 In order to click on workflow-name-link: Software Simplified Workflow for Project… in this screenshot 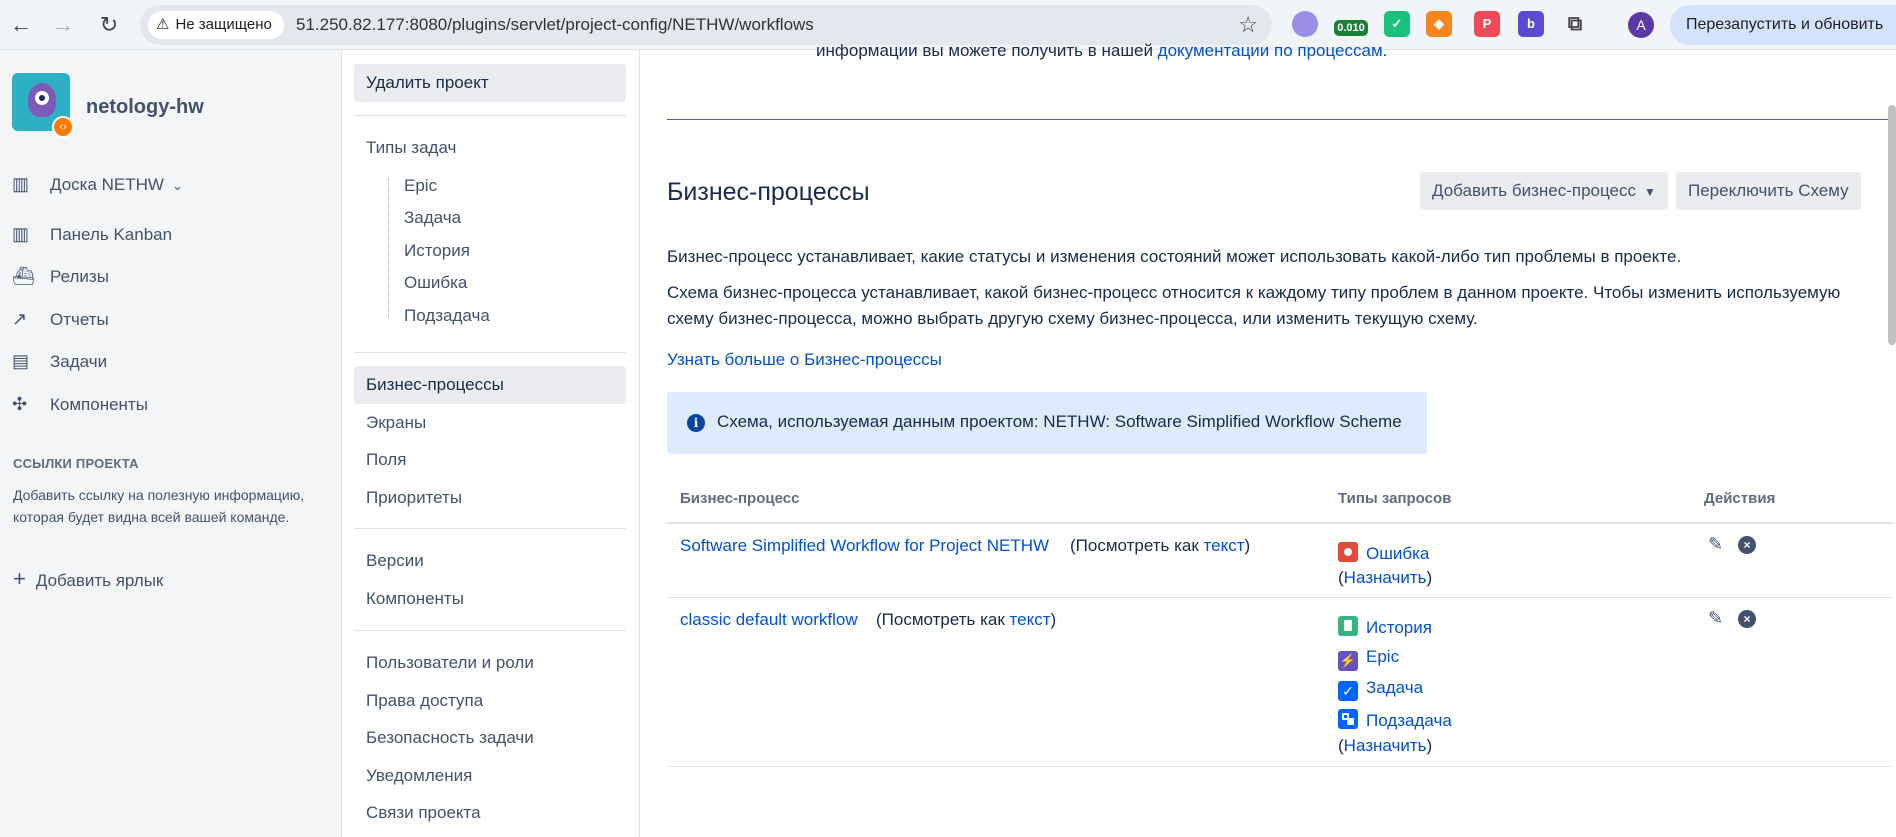, I will do `click(864, 546)`.